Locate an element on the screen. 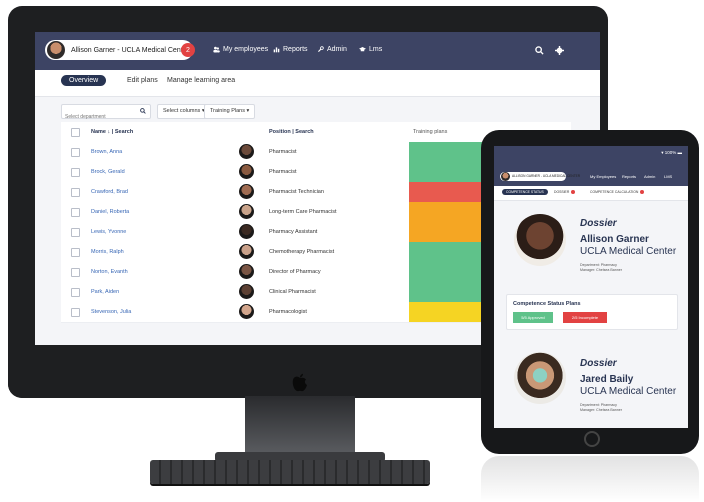  chart-icon is located at coordinates (276, 50).